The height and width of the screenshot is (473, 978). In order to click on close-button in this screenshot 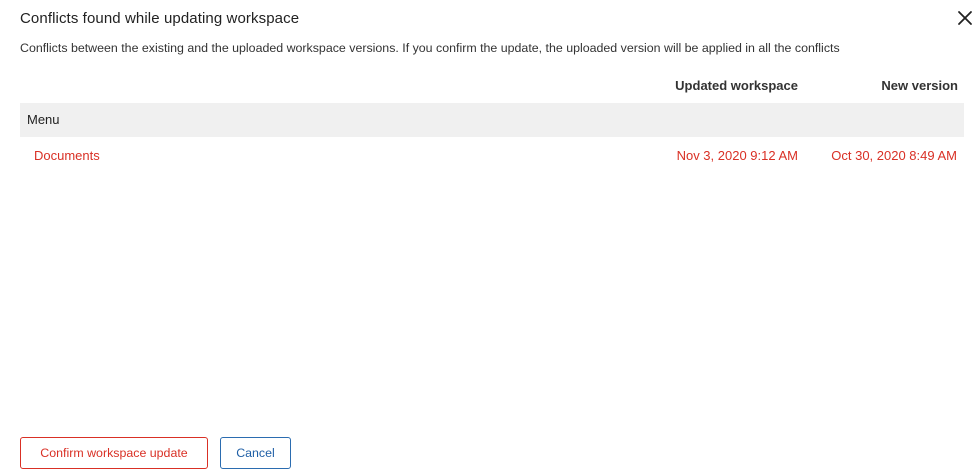, I will do `click(965, 18)`.